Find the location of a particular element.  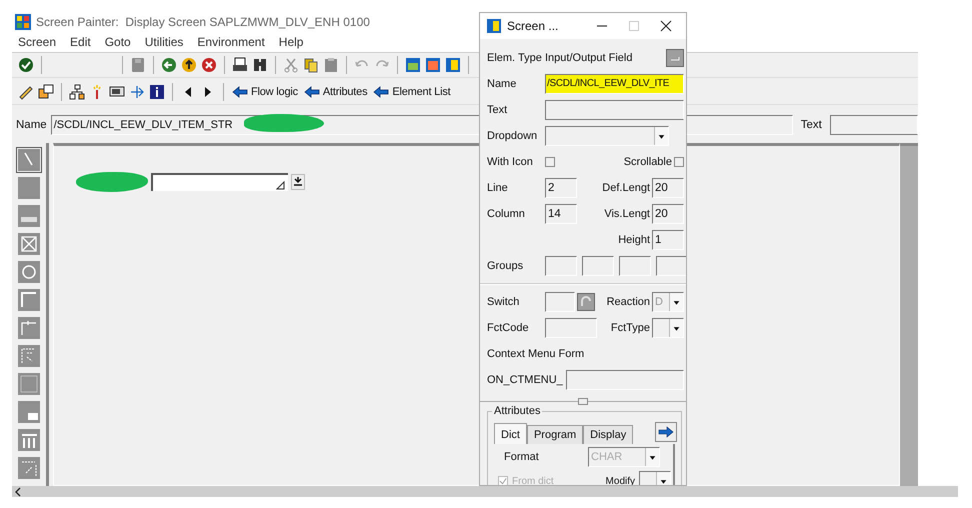

pencil-icon is located at coordinates (26, 92).